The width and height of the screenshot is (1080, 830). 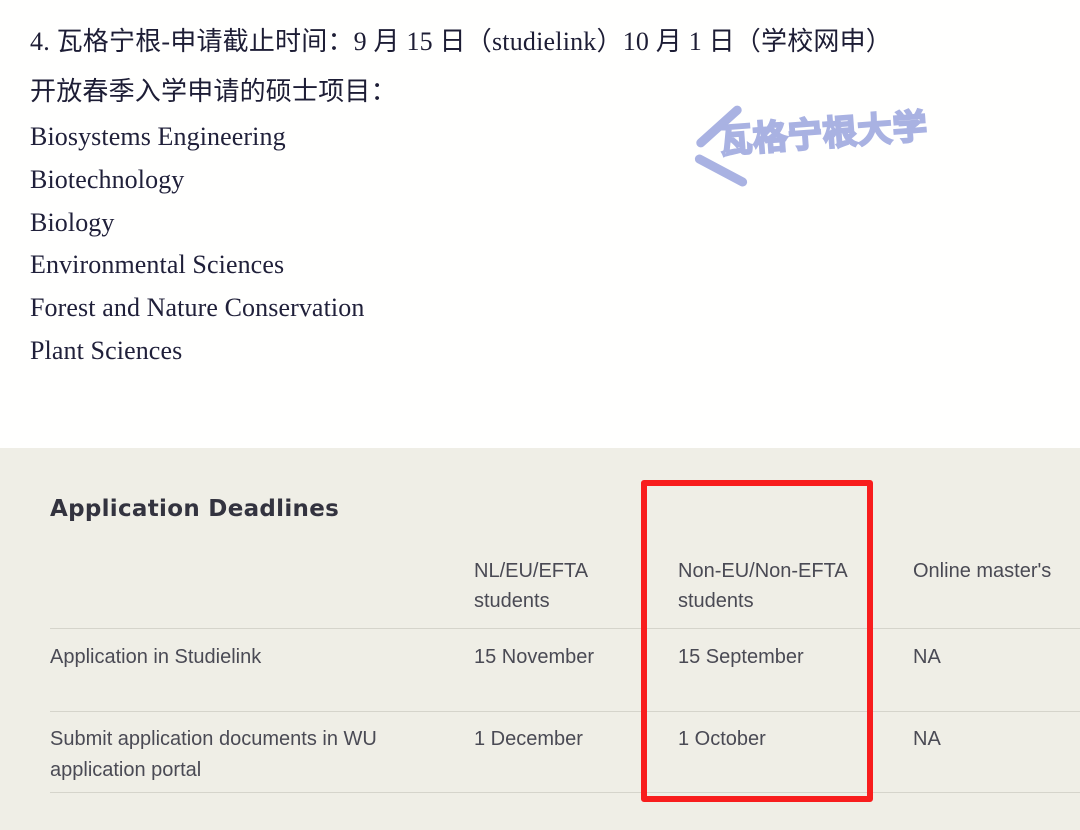 I want to click on page-title: Application Deadlines, so click(x=195, y=509).